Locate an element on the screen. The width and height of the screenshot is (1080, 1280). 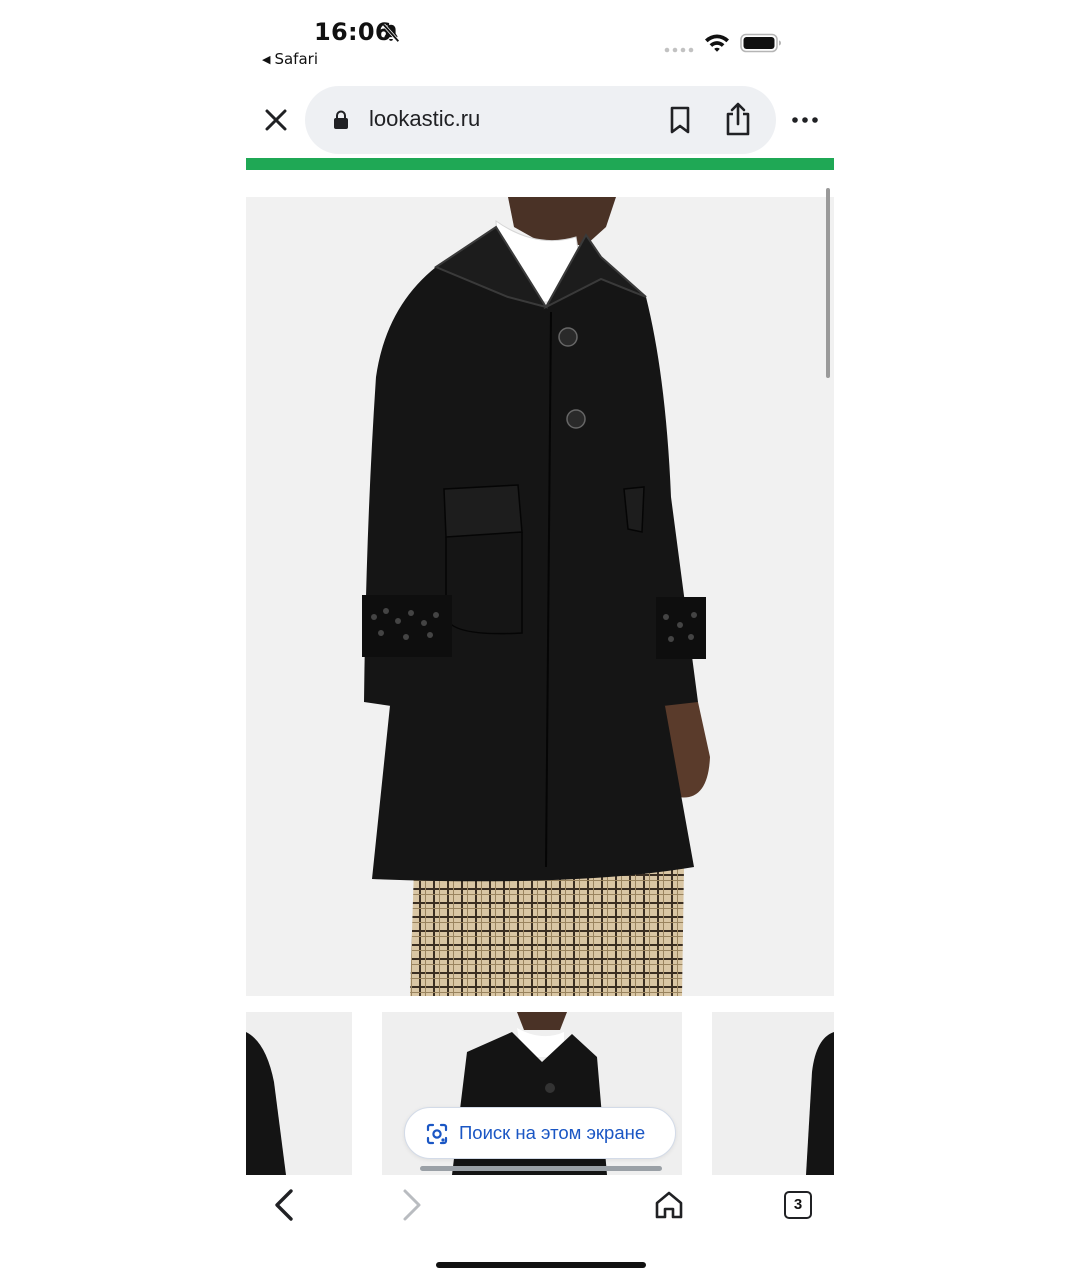
thumbnail-3-image is located at coordinates (773, 1093).